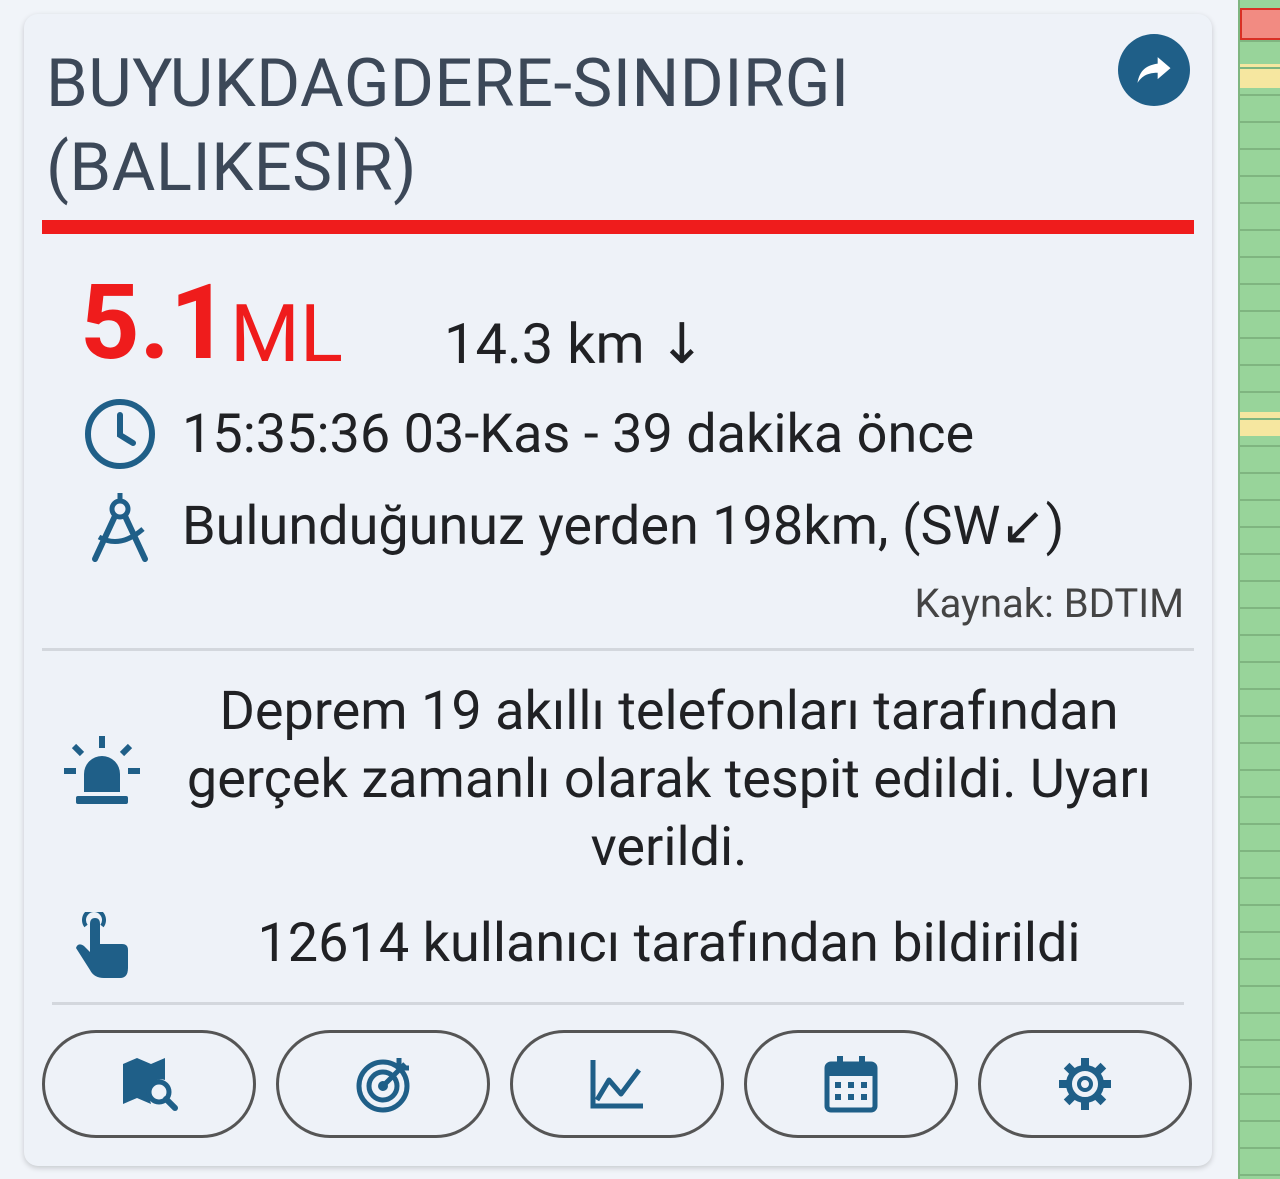 The image size is (1280, 1179). I want to click on gear-icon, so click(1085, 1084).